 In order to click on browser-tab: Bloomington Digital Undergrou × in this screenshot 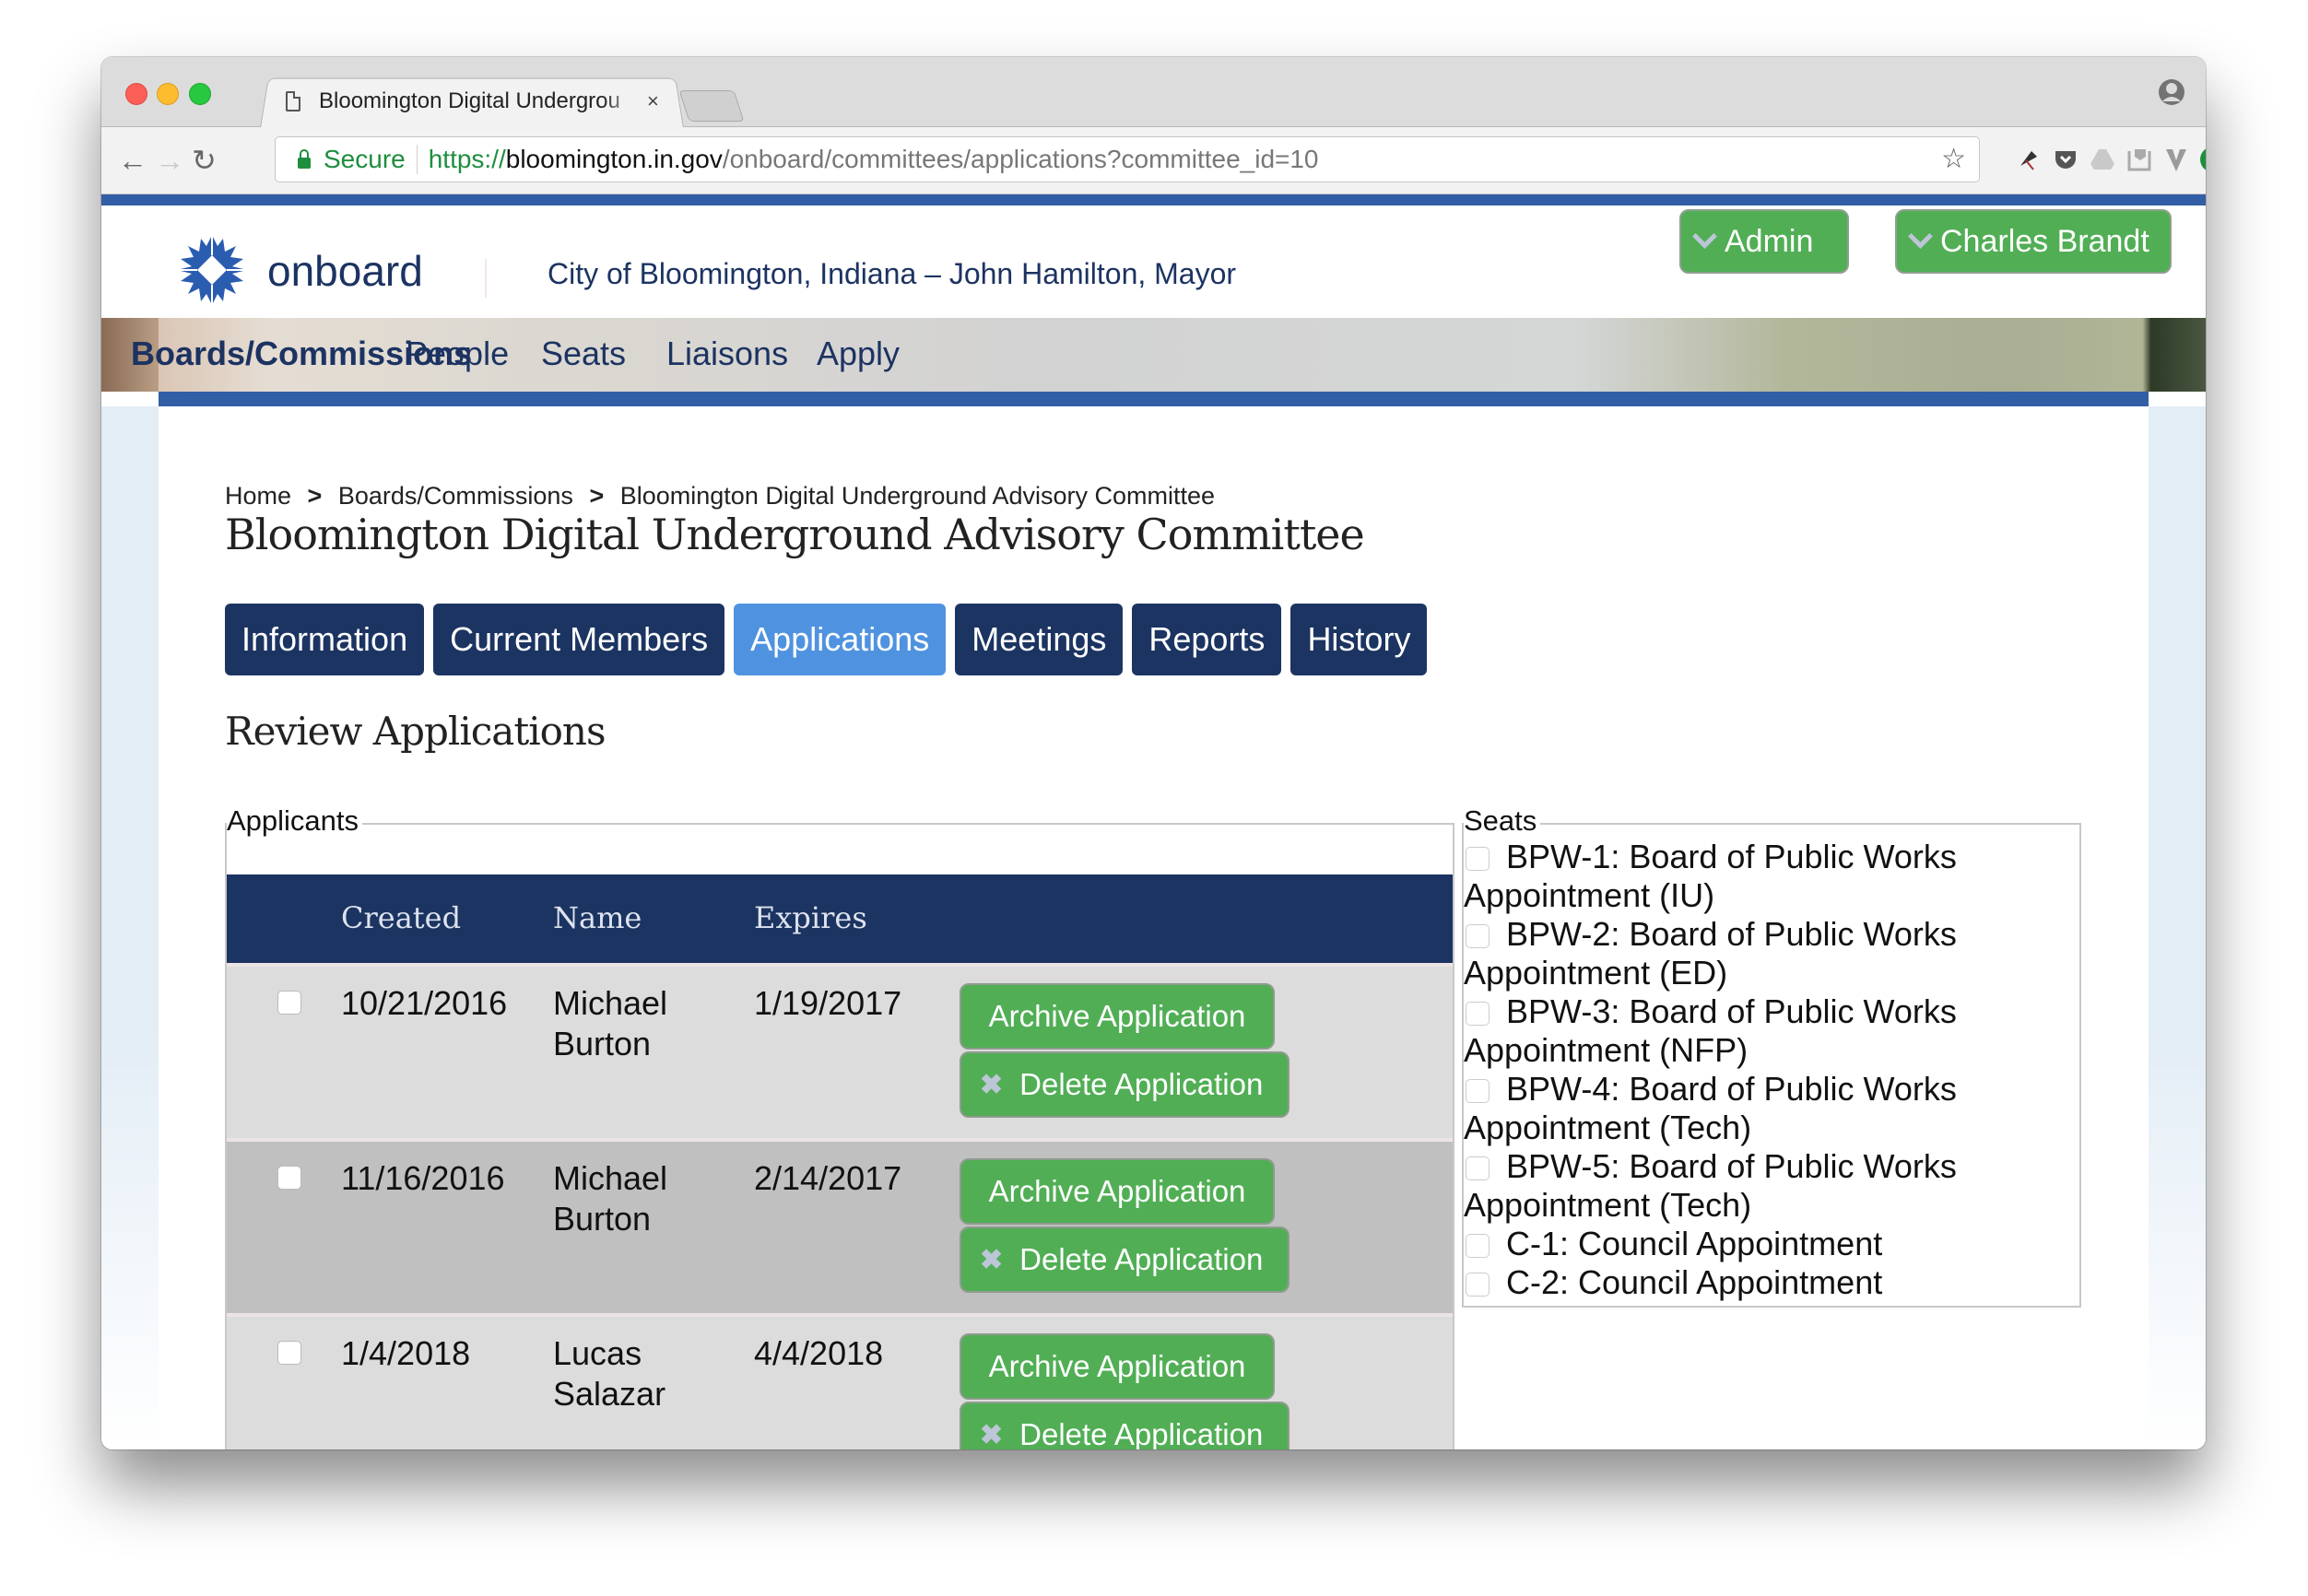, I will do `click(470, 101)`.